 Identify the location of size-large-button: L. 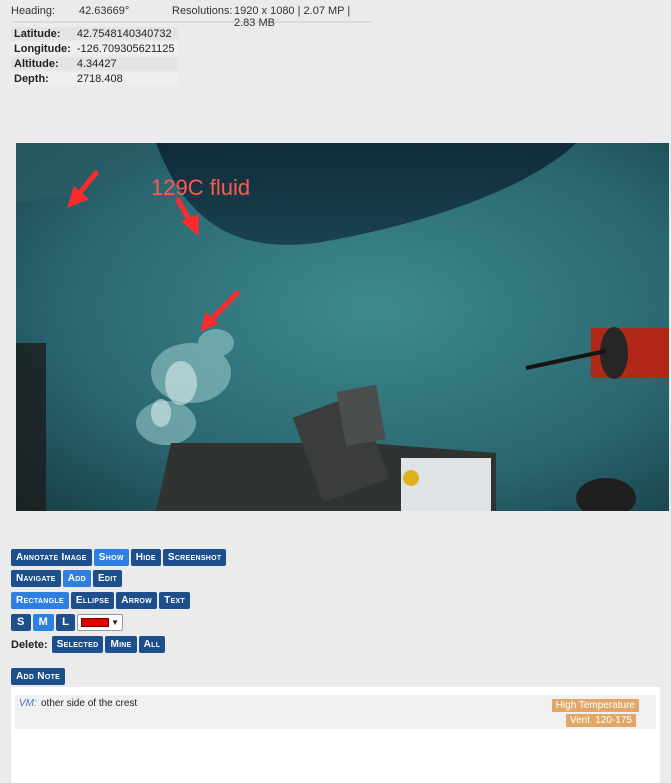
(66, 622).